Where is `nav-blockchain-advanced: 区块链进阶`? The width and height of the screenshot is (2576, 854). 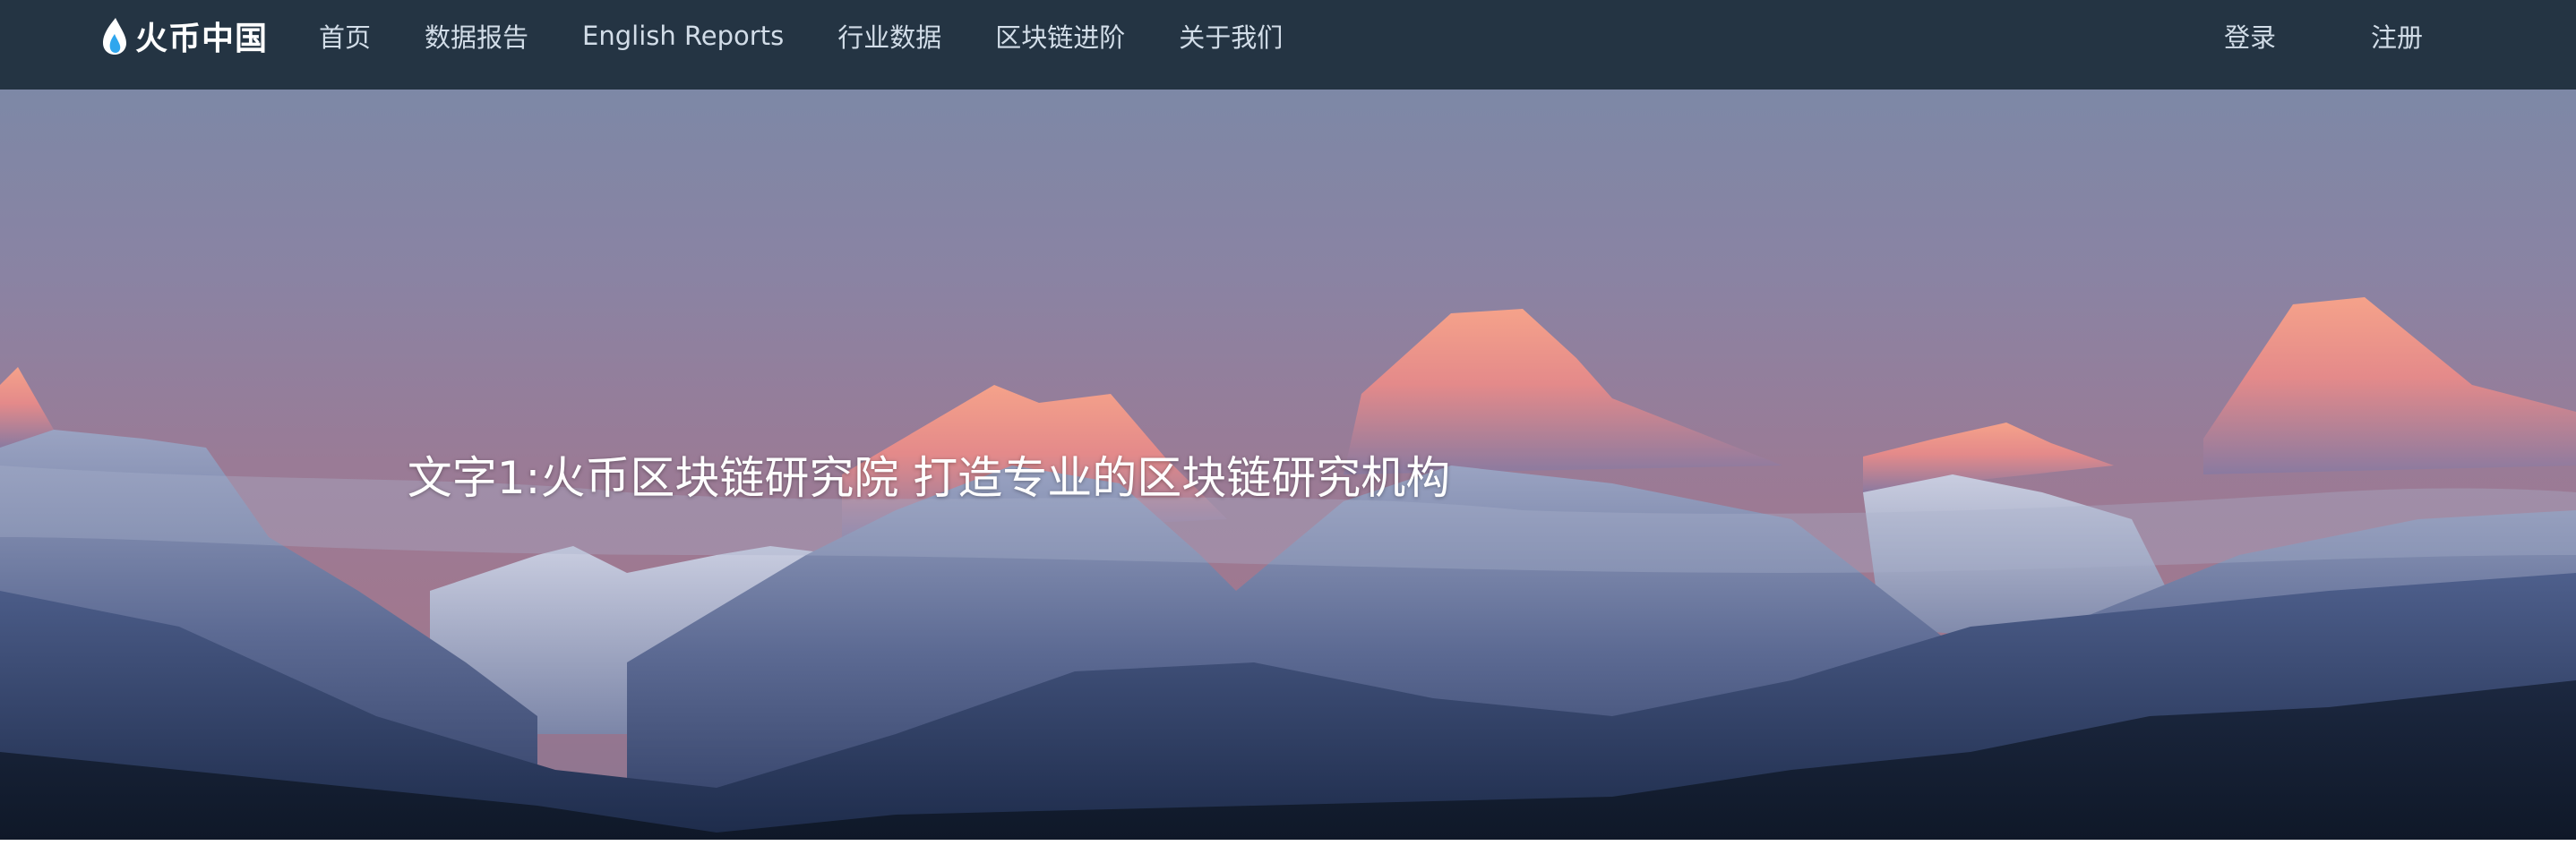
nav-blockchain-advanced: 区块链进阶 is located at coordinates (1060, 36).